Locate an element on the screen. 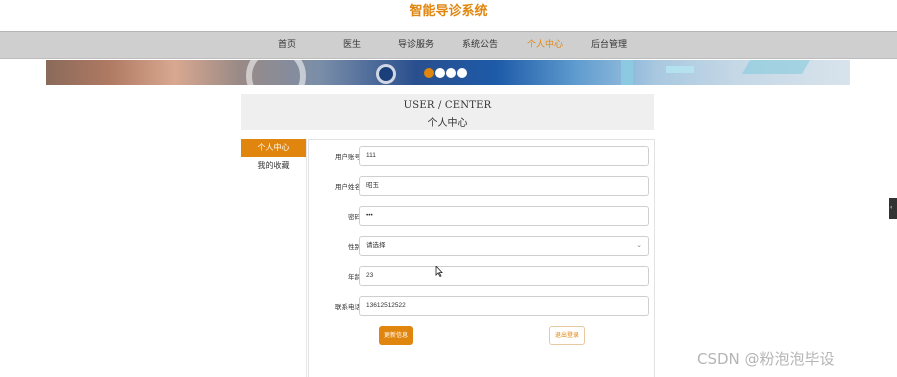 The height and width of the screenshot is (377, 897). site-title: 智能导诊系统 is located at coordinates (448, 11).